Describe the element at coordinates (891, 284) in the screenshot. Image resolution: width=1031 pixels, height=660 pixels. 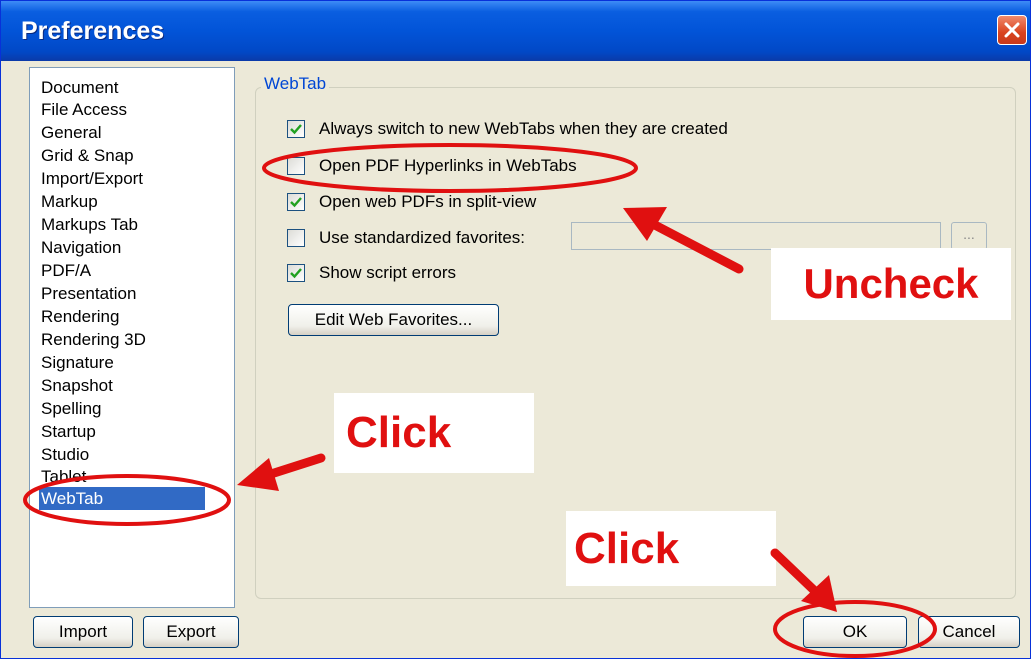
I see `annotation-uncheck: Uncheck` at that location.